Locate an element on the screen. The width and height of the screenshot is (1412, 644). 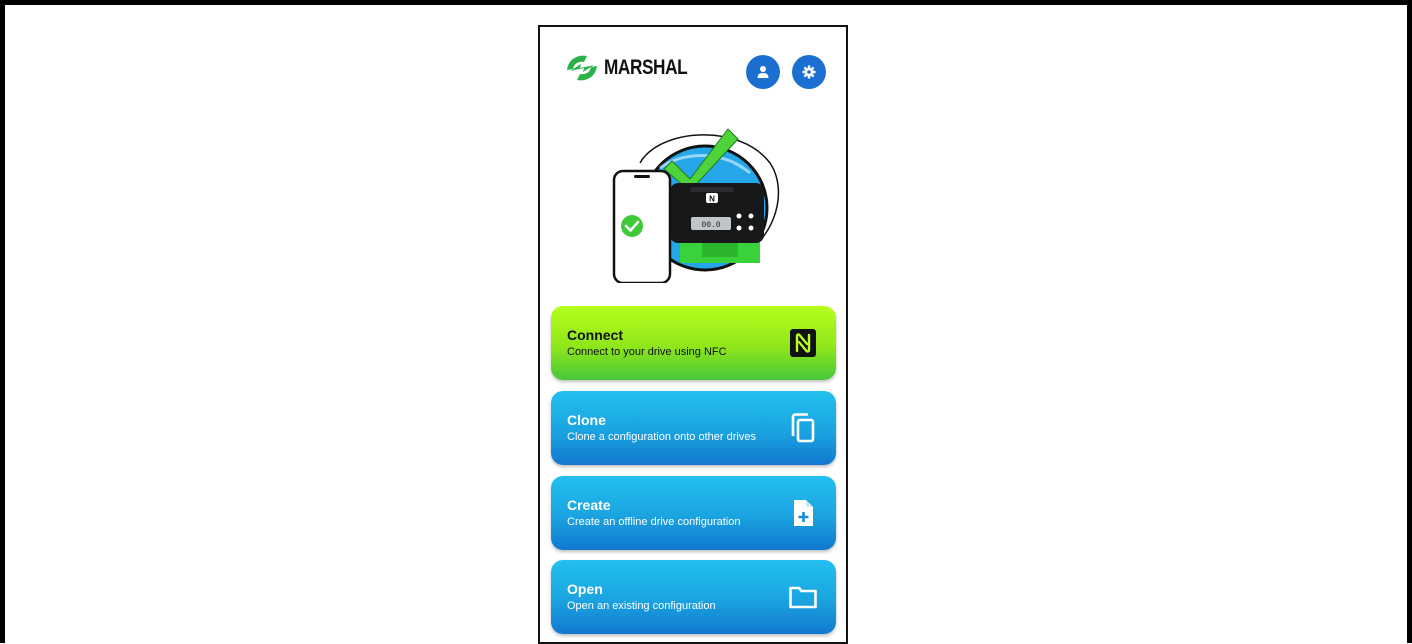
profile-button is located at coordinates (763, 72).